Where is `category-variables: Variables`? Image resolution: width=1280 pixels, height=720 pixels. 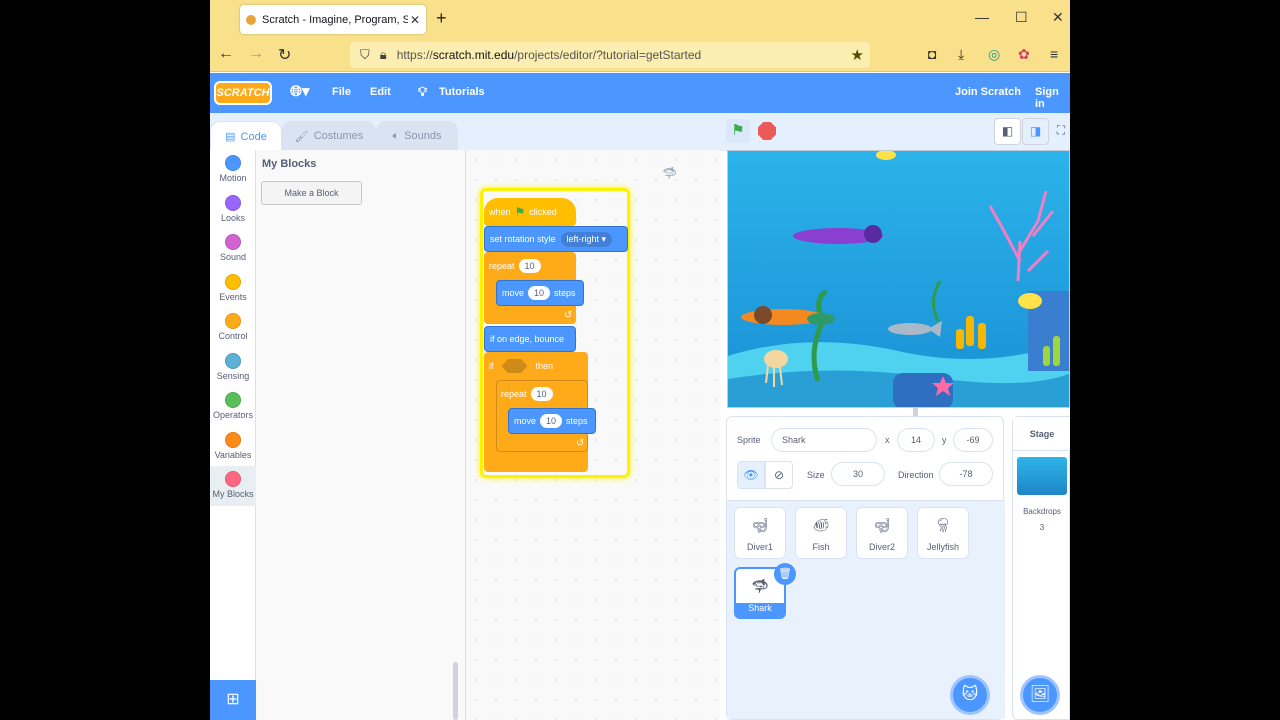 category-variables: Variables is located at coordinates (233, 447).